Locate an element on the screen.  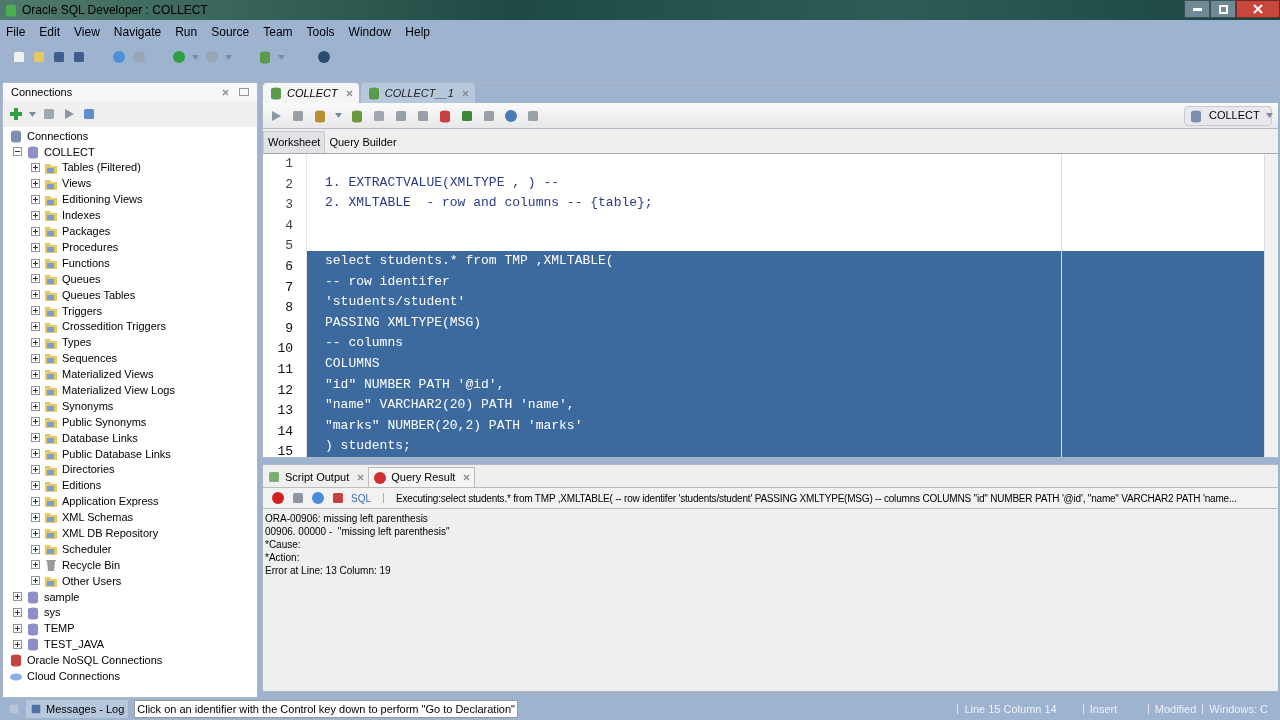
tree-item: Public Database Links is located at coordinates (116, 453).